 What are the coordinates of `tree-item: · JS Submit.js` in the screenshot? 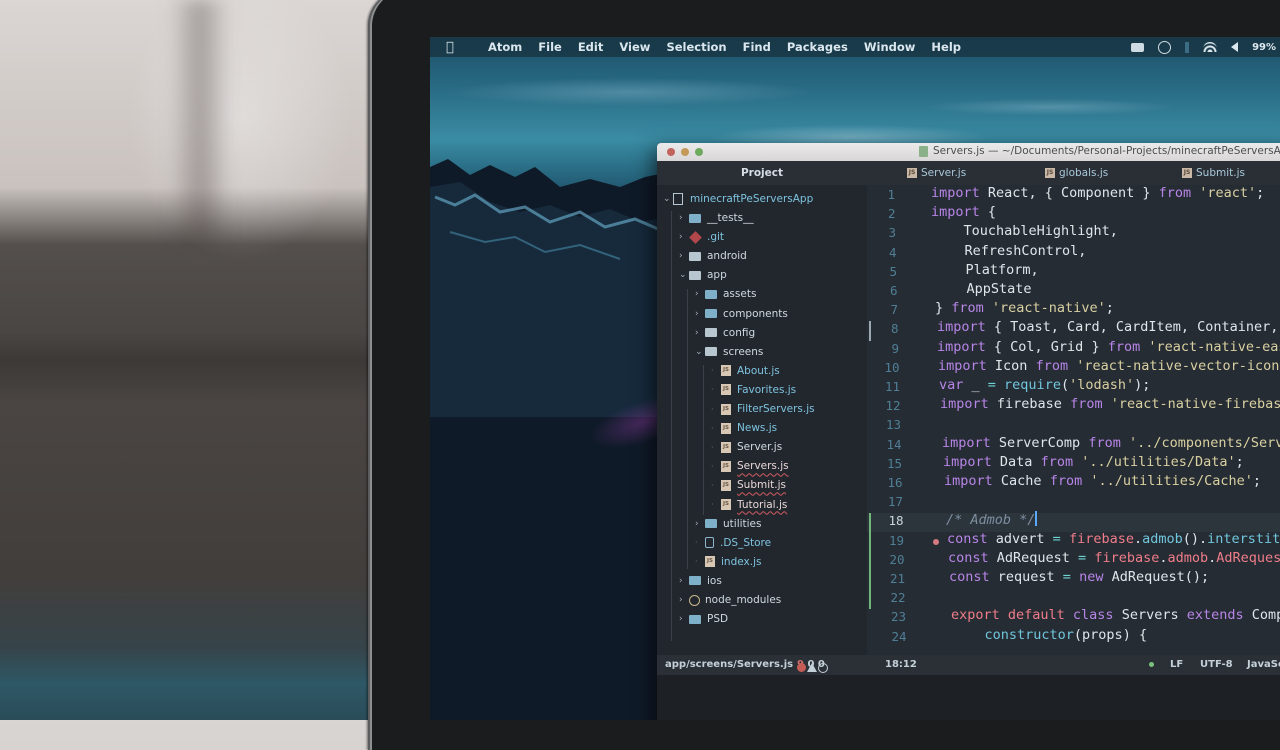 It's located at (748, 485).